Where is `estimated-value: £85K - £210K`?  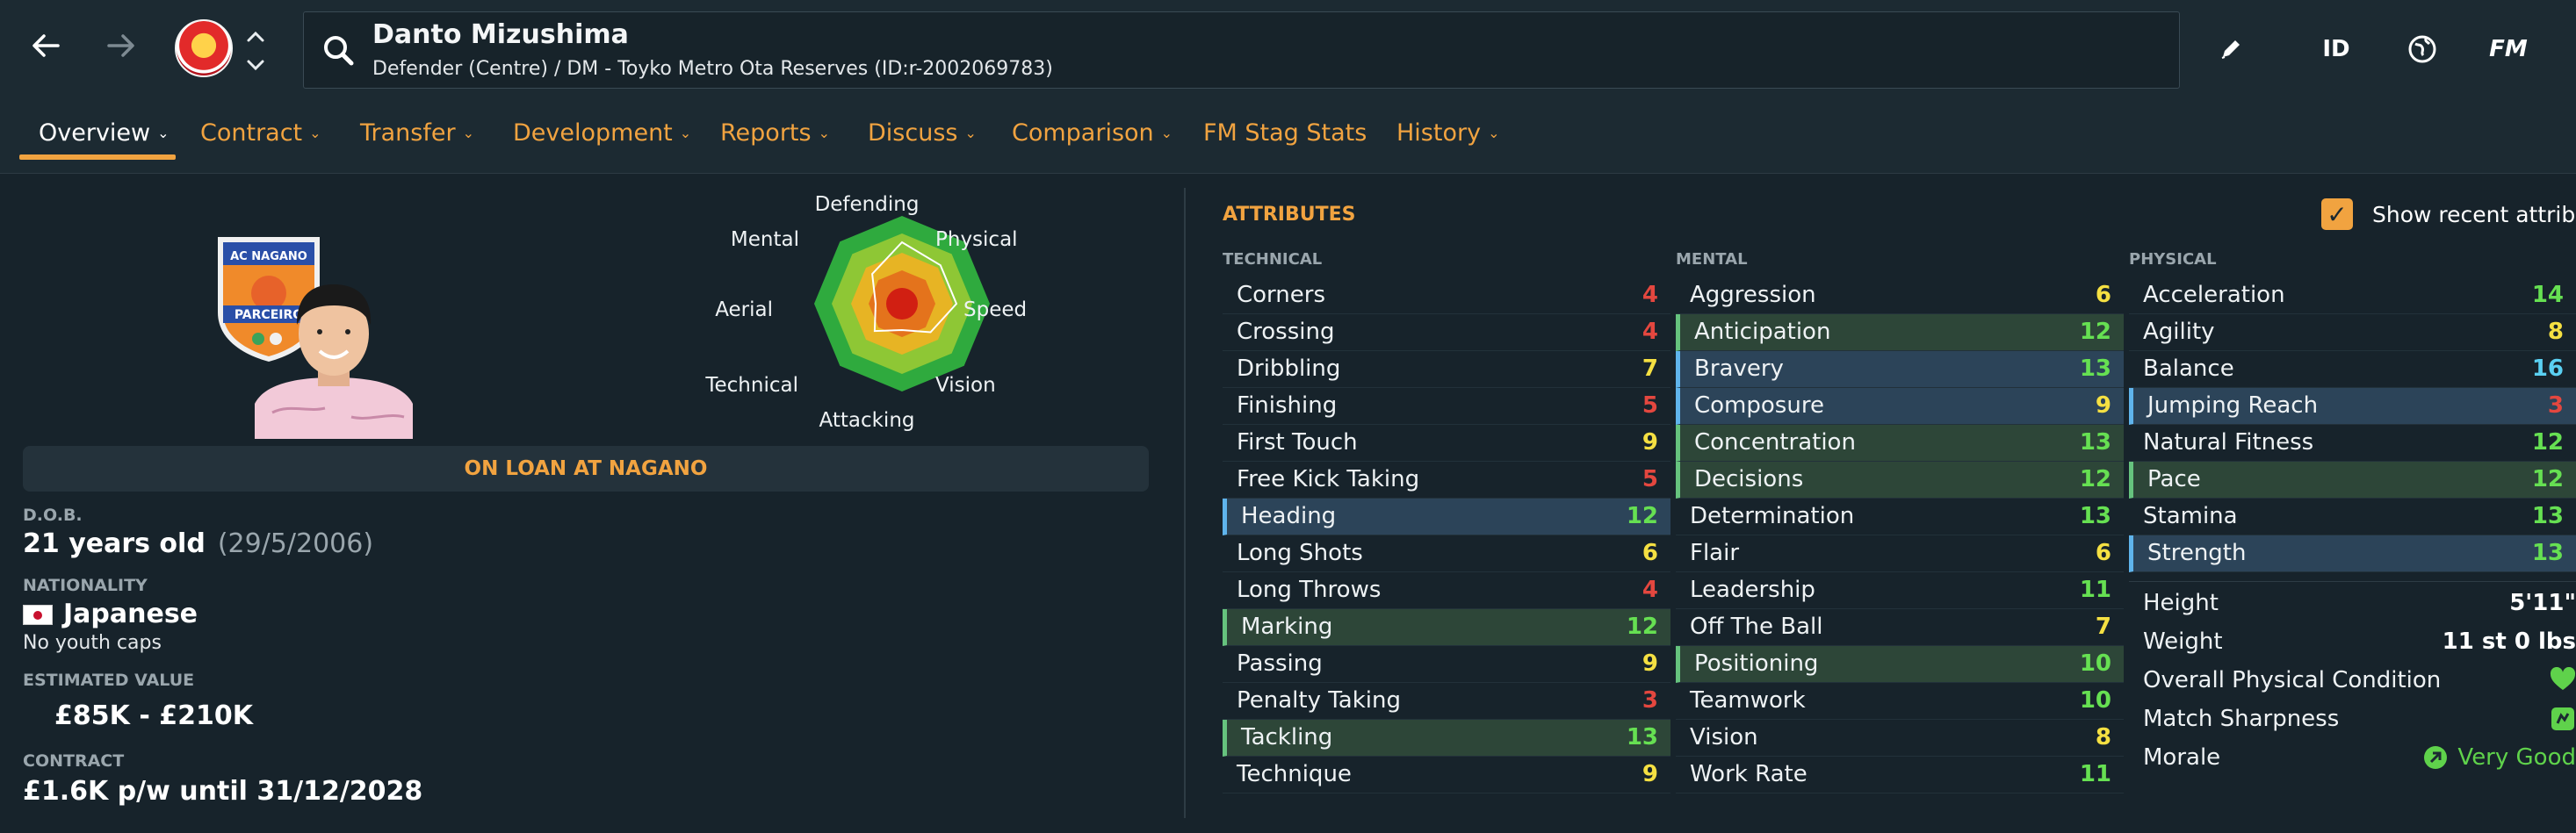
estimated-value: £85K - £210K is located at coordinates (153, 716).